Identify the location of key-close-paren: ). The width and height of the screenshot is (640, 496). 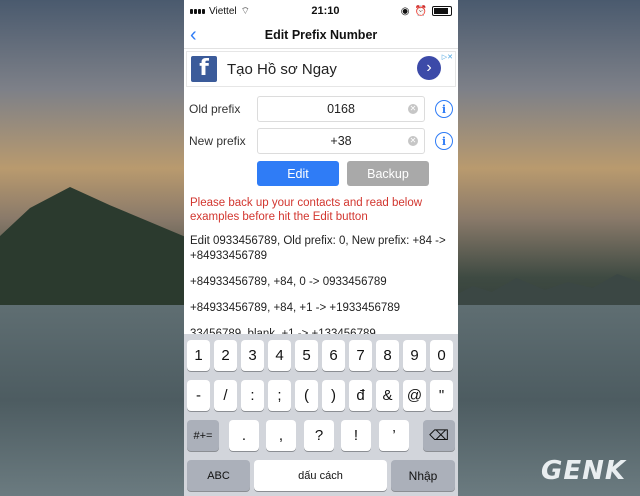
(333, 395).